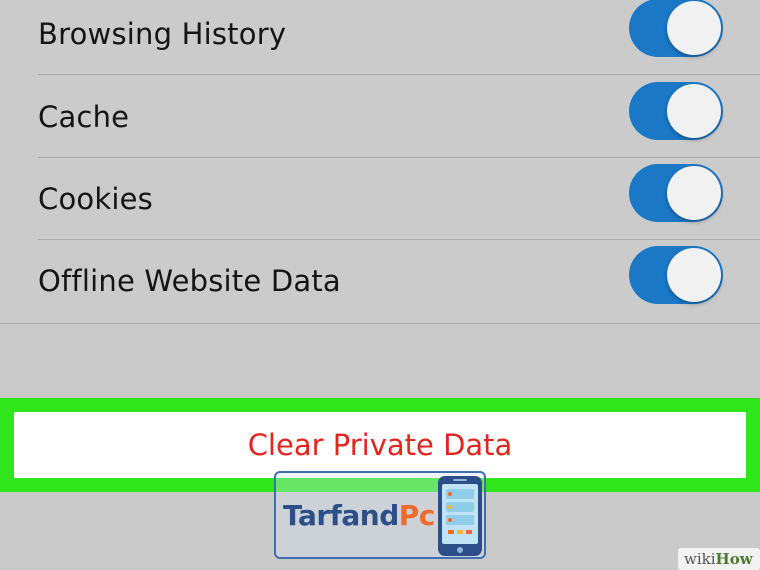 The width and height of the screenshot is (760, 570). What do you see at coordinates (380, 37) in the screenshot?
I see `setting-row-browsing-history: Browsing History` at bounding box center [380, 37].